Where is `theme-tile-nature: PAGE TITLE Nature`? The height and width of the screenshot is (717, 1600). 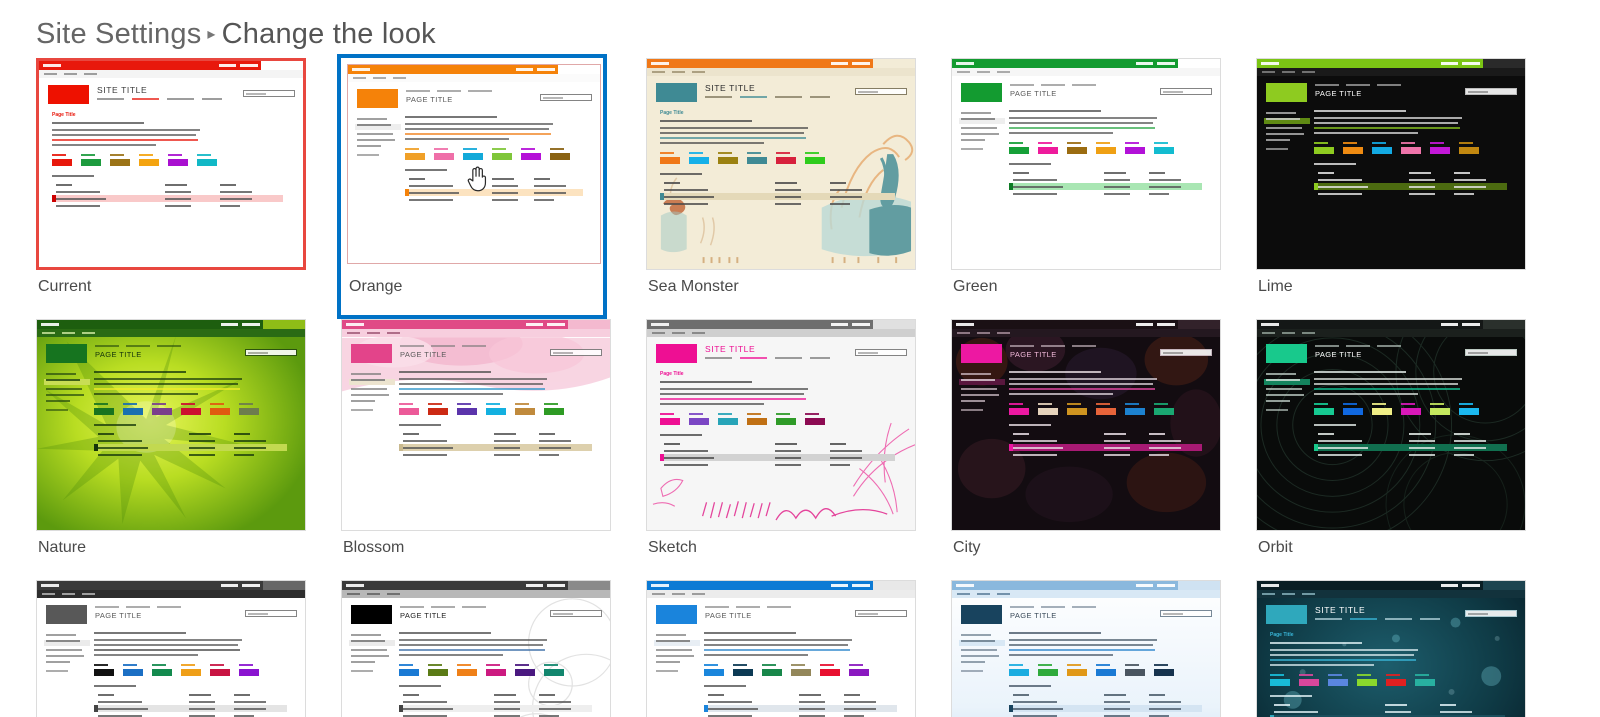 theme-tile-nature: PAGE TITLE Nature is located at coordinates (169, 447).